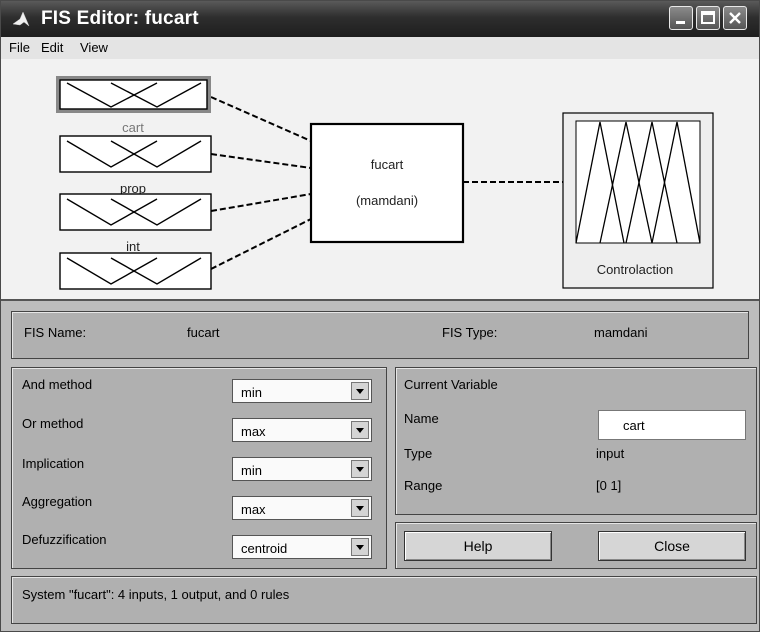  Describe the element at coordinates (635, 269) in the screenshot. I see `output-label: Controlaction` at that location.